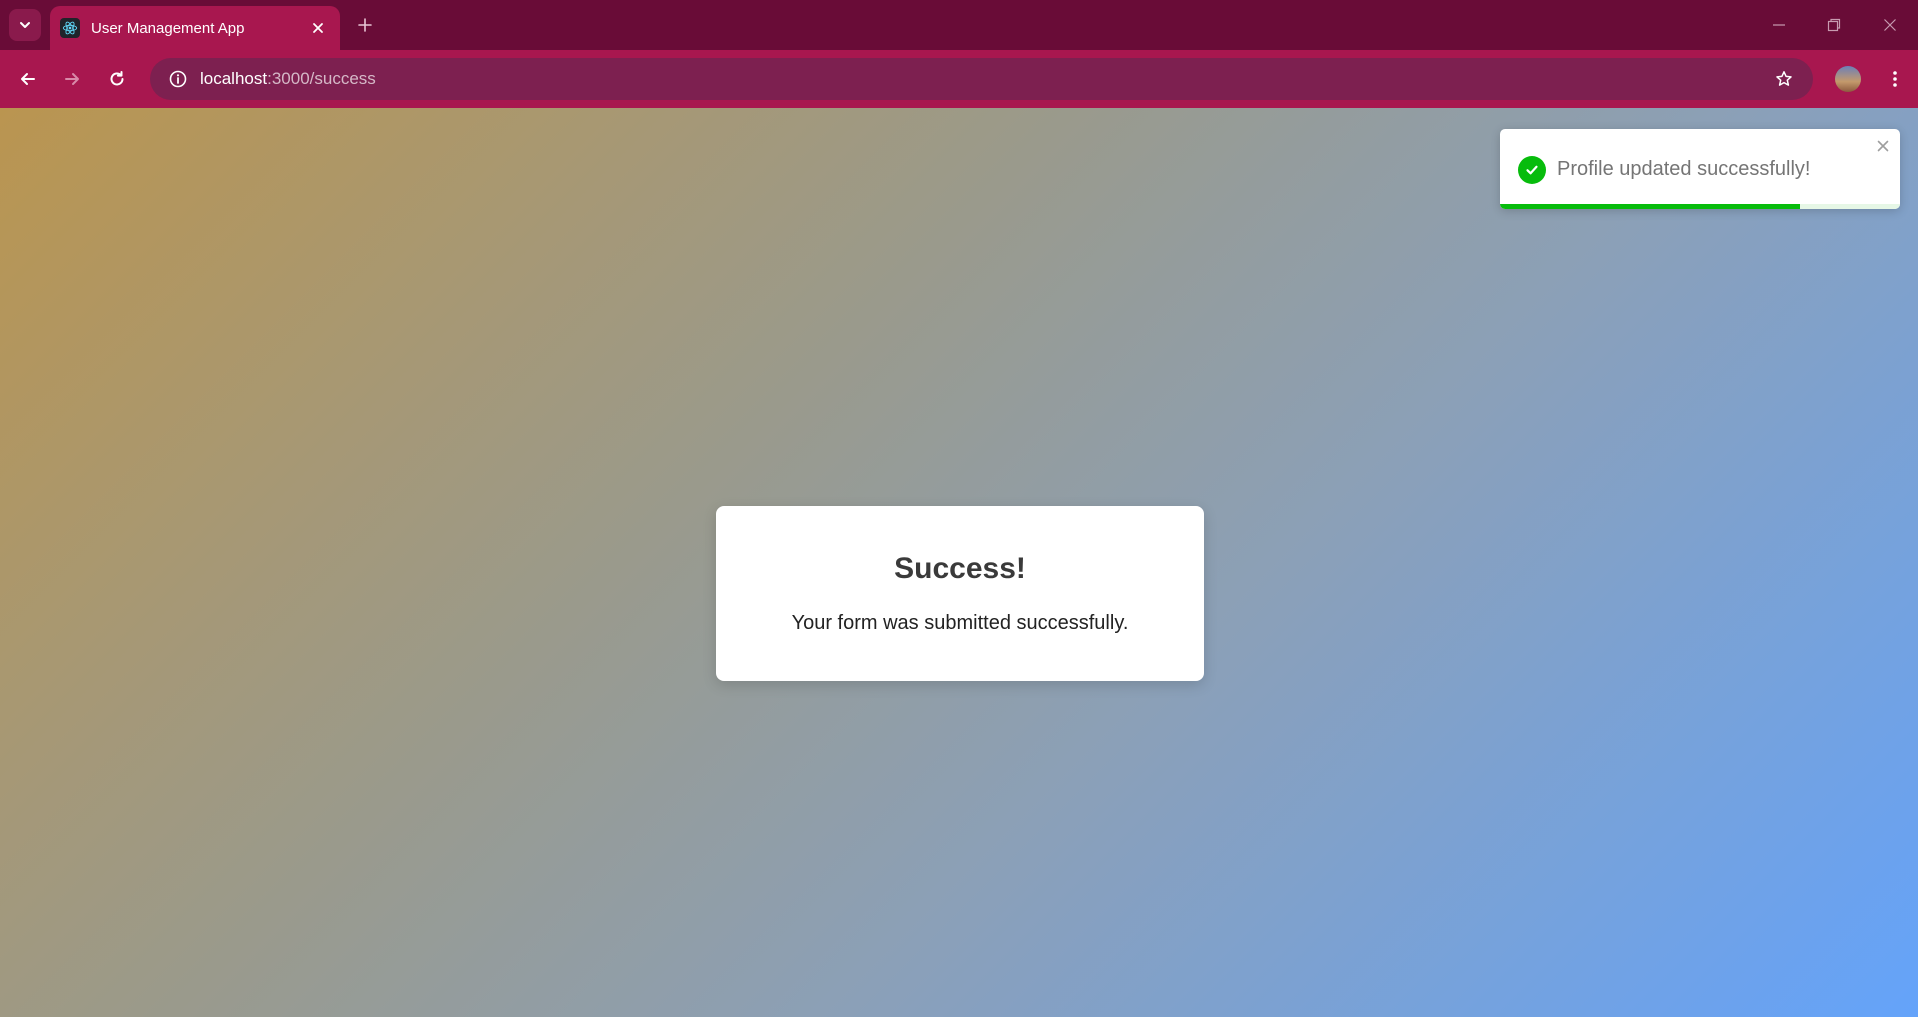 The height and width of the screenshot is (1017, 1918). I want to click on arrow-right-icon, so click(72, 79).